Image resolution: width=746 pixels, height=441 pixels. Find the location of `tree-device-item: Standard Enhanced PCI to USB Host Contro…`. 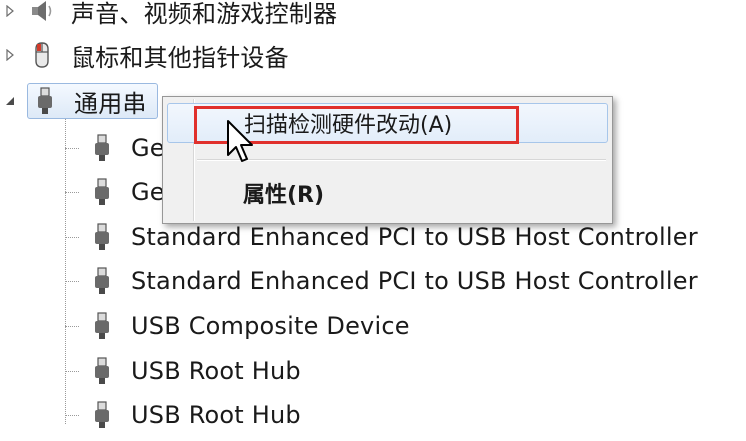

tree-device-item: Standard Enhanced PCI to USB Host Contro… is located at coordinates (381, 281).